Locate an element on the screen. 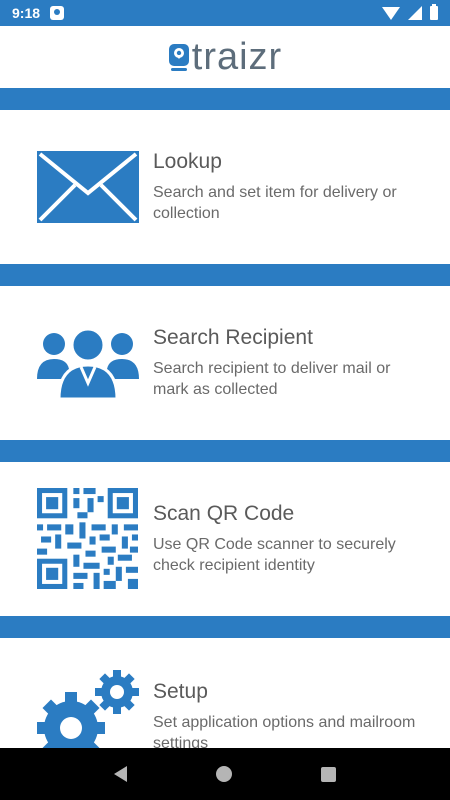 The width and height of the screenshot is (450, 800). menu-item-title: Scan QR Code is located at coordinates (224, 513).